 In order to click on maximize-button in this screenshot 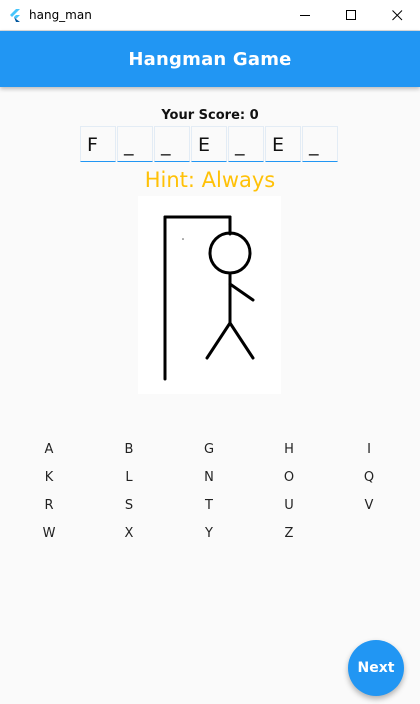, I will do `click(351, 15)`.